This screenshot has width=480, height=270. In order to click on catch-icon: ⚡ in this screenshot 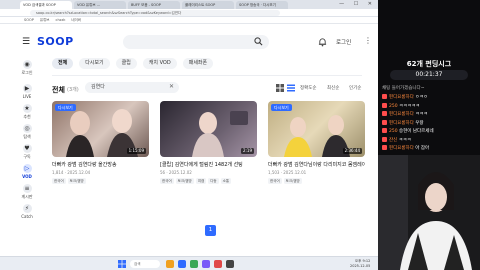, I will do `click(27, 208)`.